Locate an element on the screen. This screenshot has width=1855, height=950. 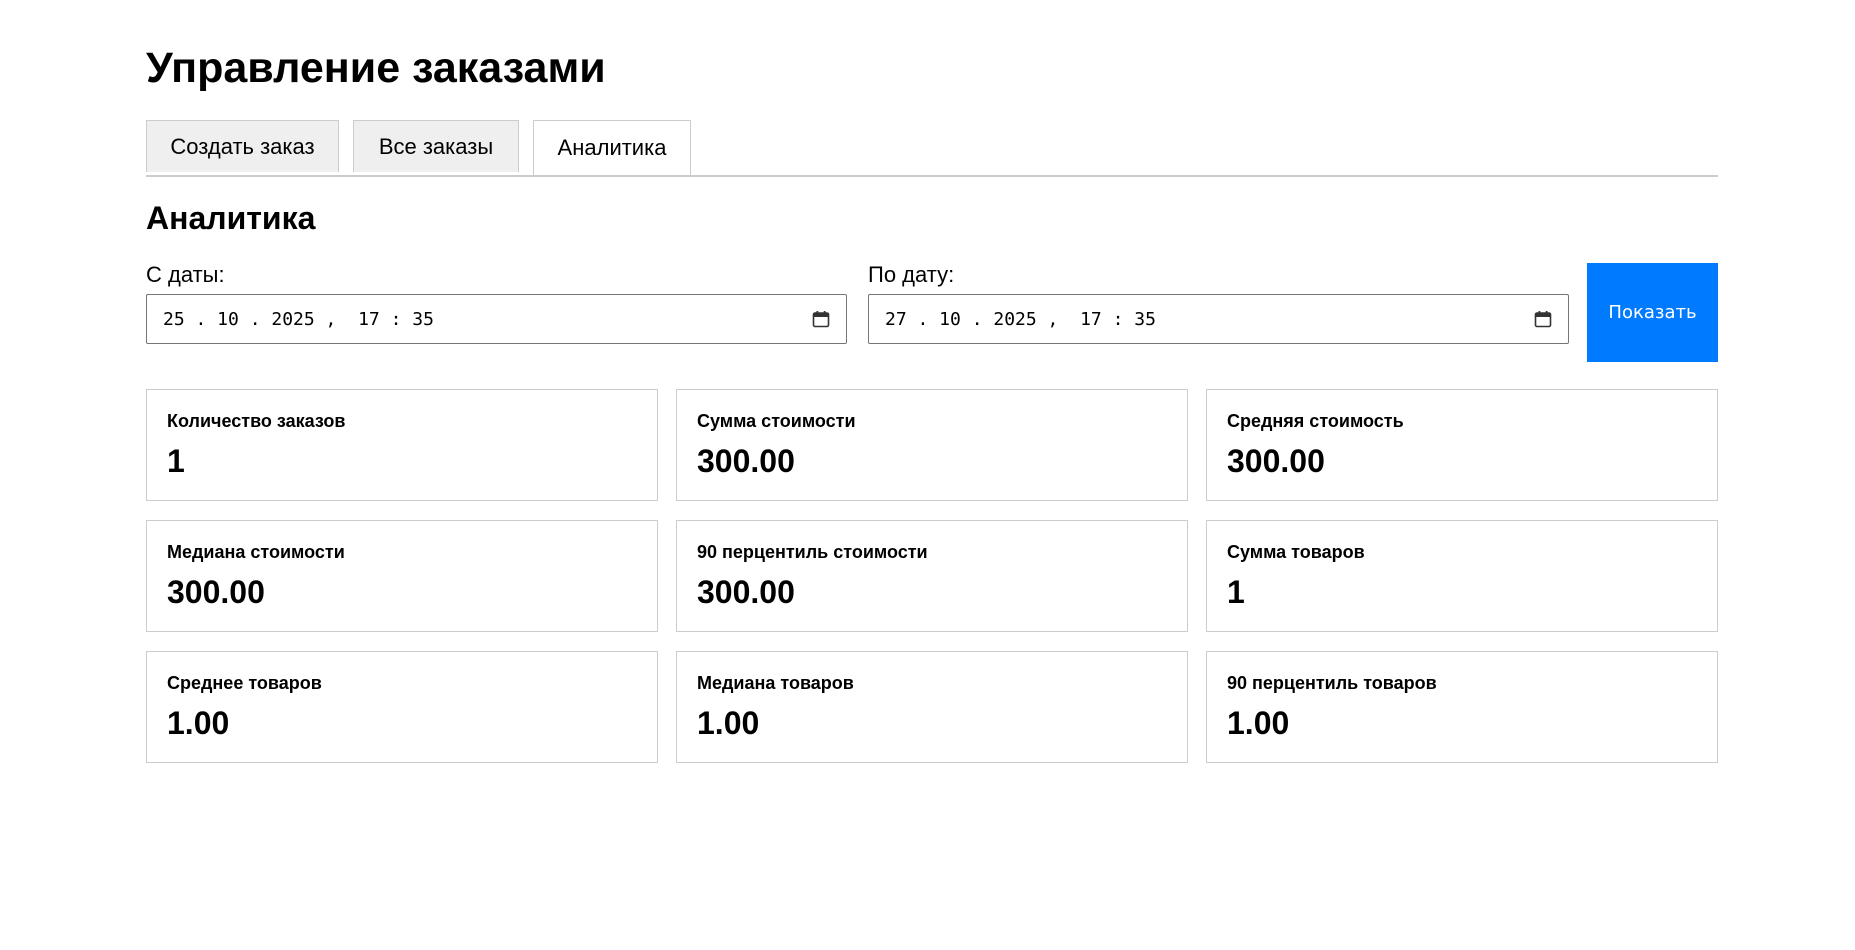
to-date-label: По дату: is located at coordinates (911, 274).